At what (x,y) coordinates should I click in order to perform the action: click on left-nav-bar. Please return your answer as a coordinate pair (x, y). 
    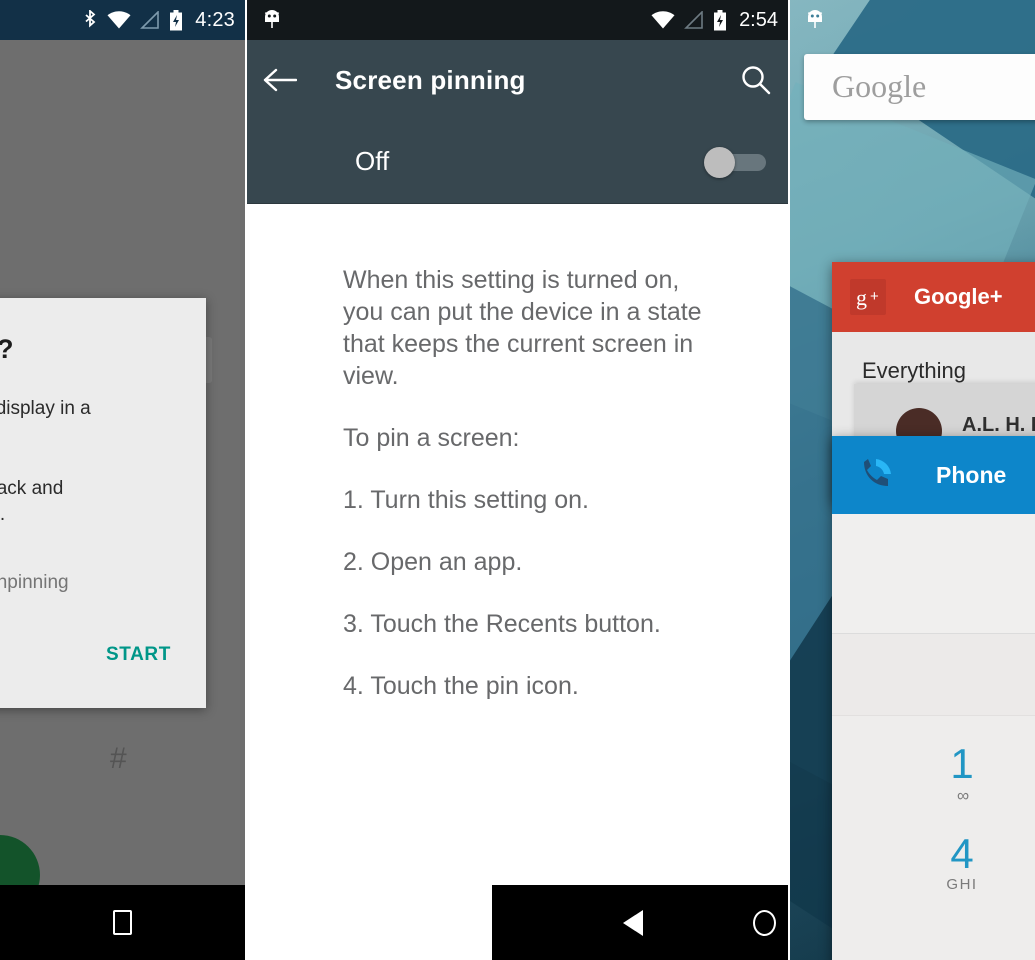
    Looking at the image, I should click on (122, 922).